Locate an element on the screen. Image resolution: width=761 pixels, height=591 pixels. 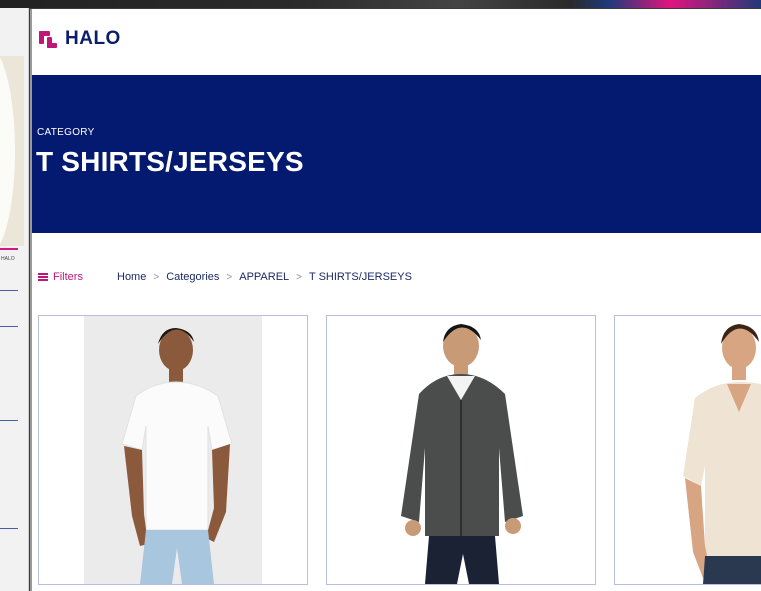
breadcrumb-current: T SHIRTS/JERSEYS is located at coordinates (360, 277).